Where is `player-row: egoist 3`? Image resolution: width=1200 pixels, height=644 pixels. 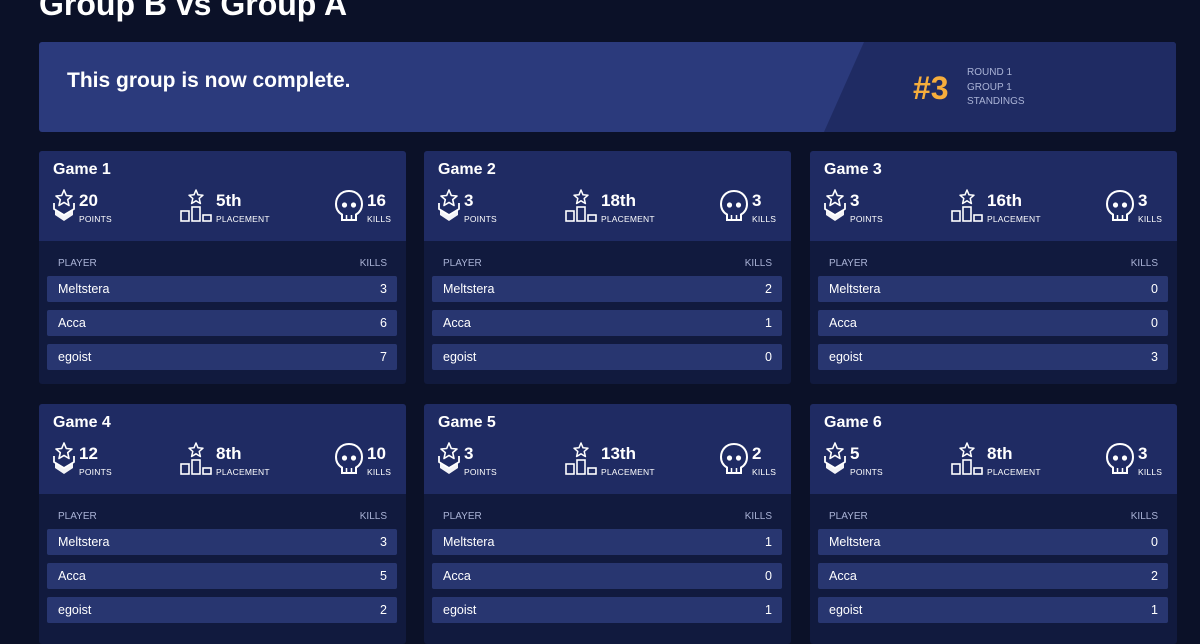 player-row: egoist 3 is located at coordinates (993, 357).